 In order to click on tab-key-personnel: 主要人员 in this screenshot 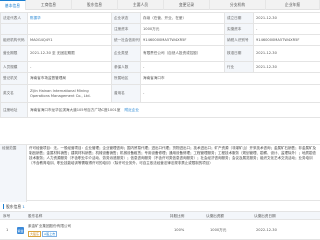, I will do `click(141, 5)`.